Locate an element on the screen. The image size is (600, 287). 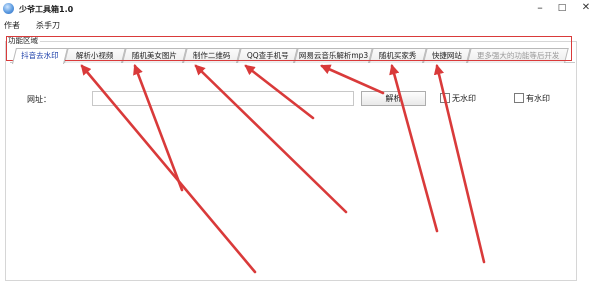
tab-douyin-dewatermark: 抖音去水印 is located at coordinates (40, 56).